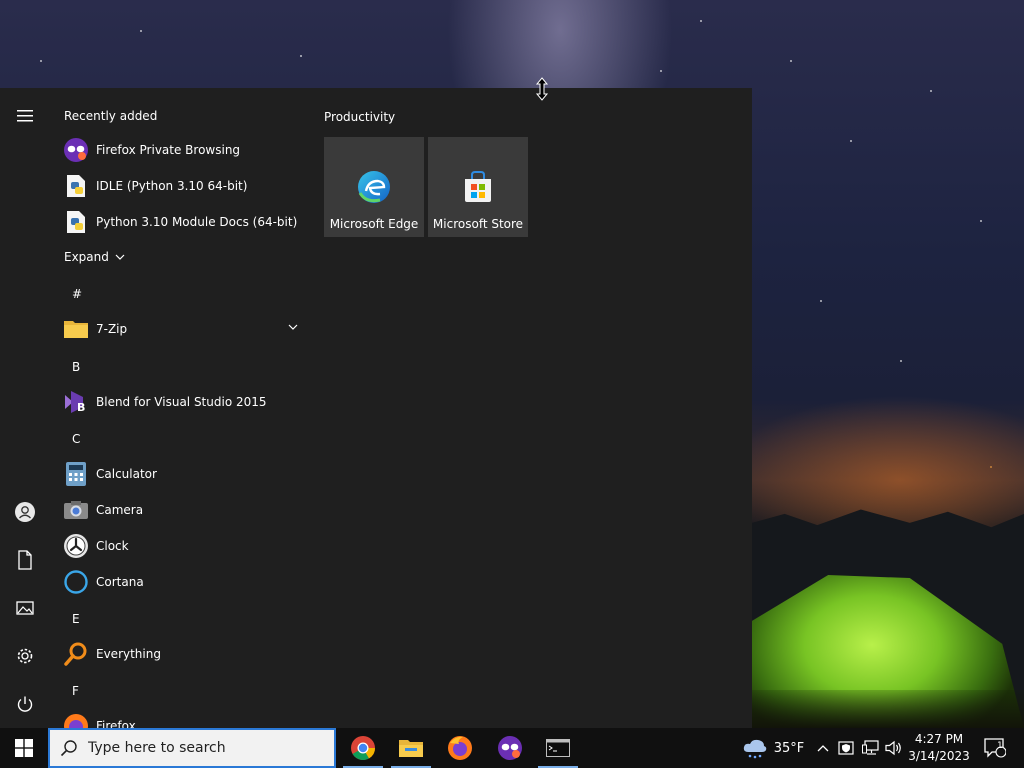 The height and width of the screenshot is (768, 1024). I want to click on documents-button, so click(25, 560).